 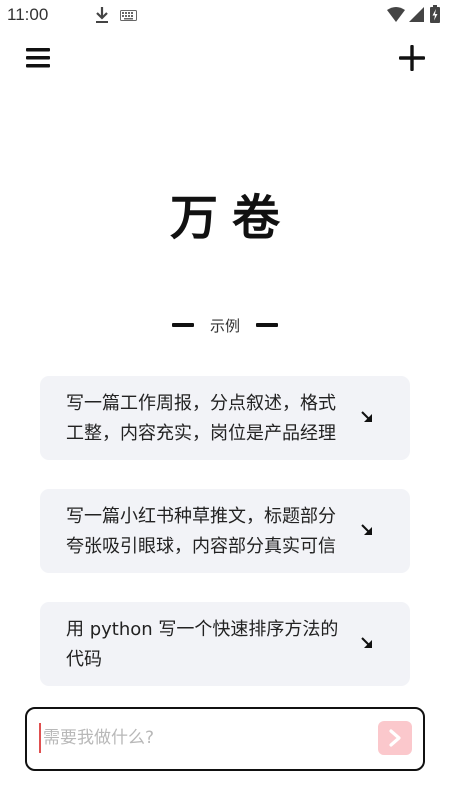 What do you see at coordinates (201, 531) in the screenshot?
I see `example-text: 写一篇小红书种草推文，标题部分夸张吸引眼球，内容部分真实可信` at bounding box center [201, 531].